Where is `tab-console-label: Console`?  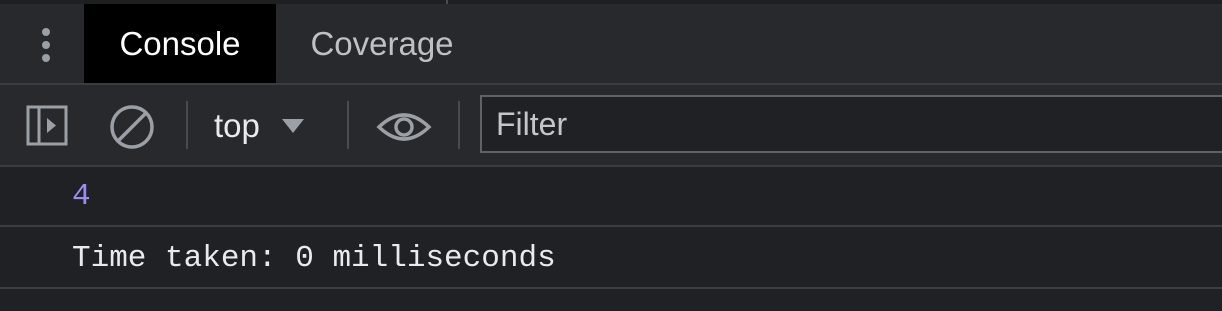
tab-console-label: Console is located at coordinates (180, 43).